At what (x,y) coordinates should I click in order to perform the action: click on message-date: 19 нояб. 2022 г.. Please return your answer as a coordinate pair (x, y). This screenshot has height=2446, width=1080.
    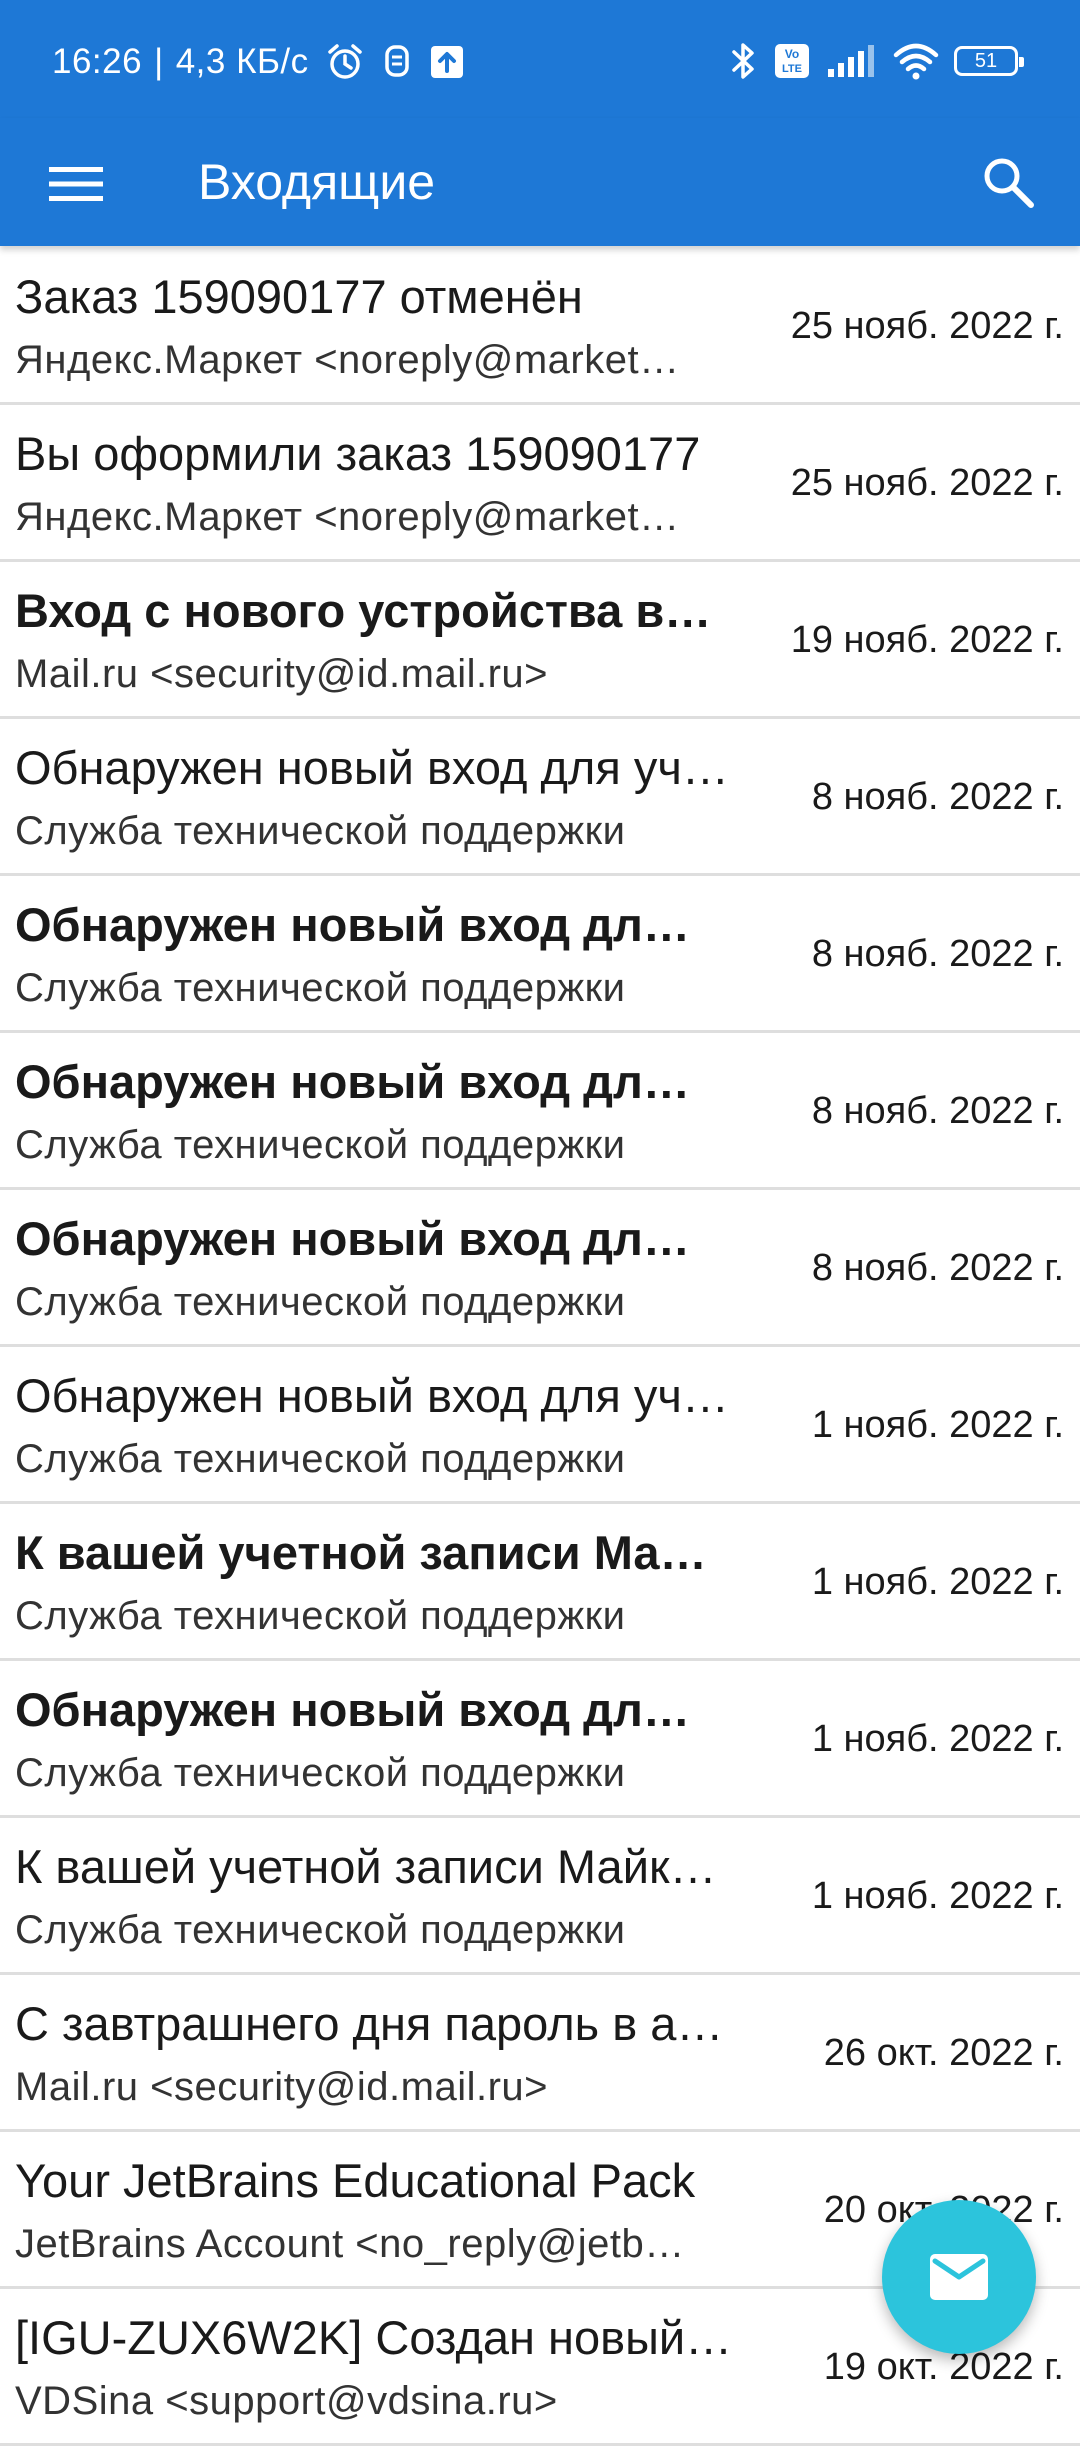
    Looking at the image, I should click on (927, 640).